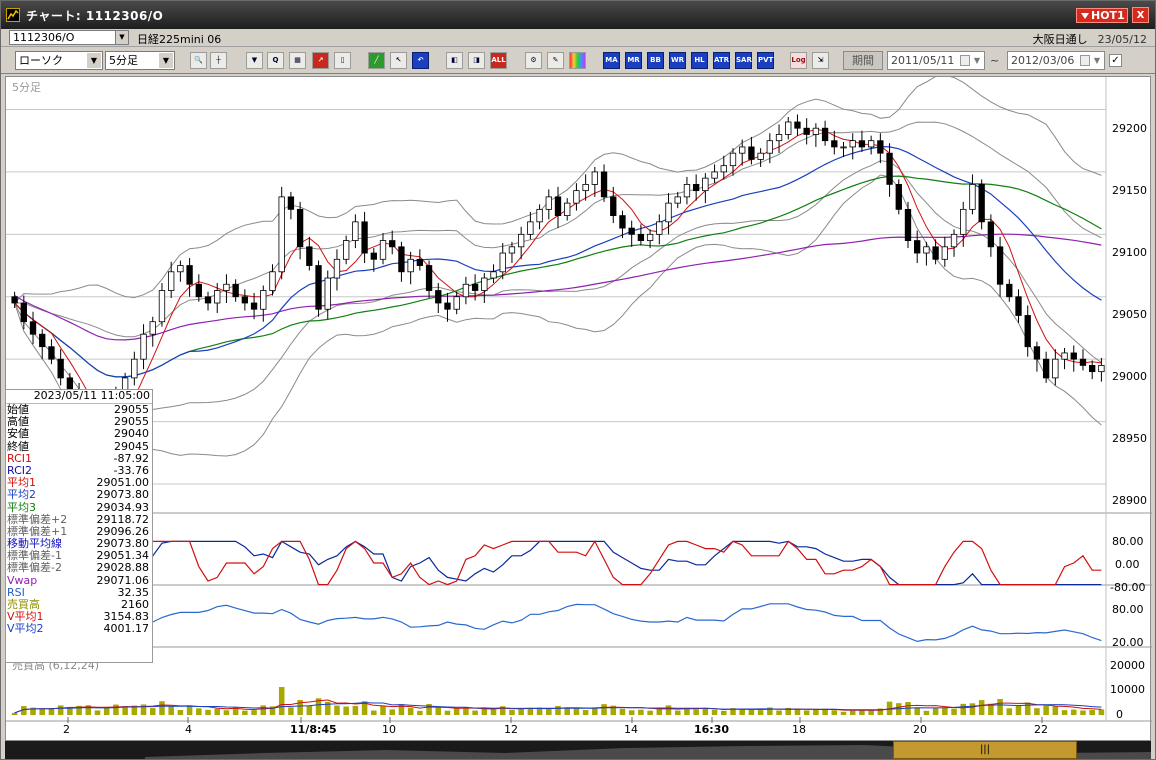 The image size is (1156, 760). I want to click on tool-atr-button: ATR, so click(721, 60).